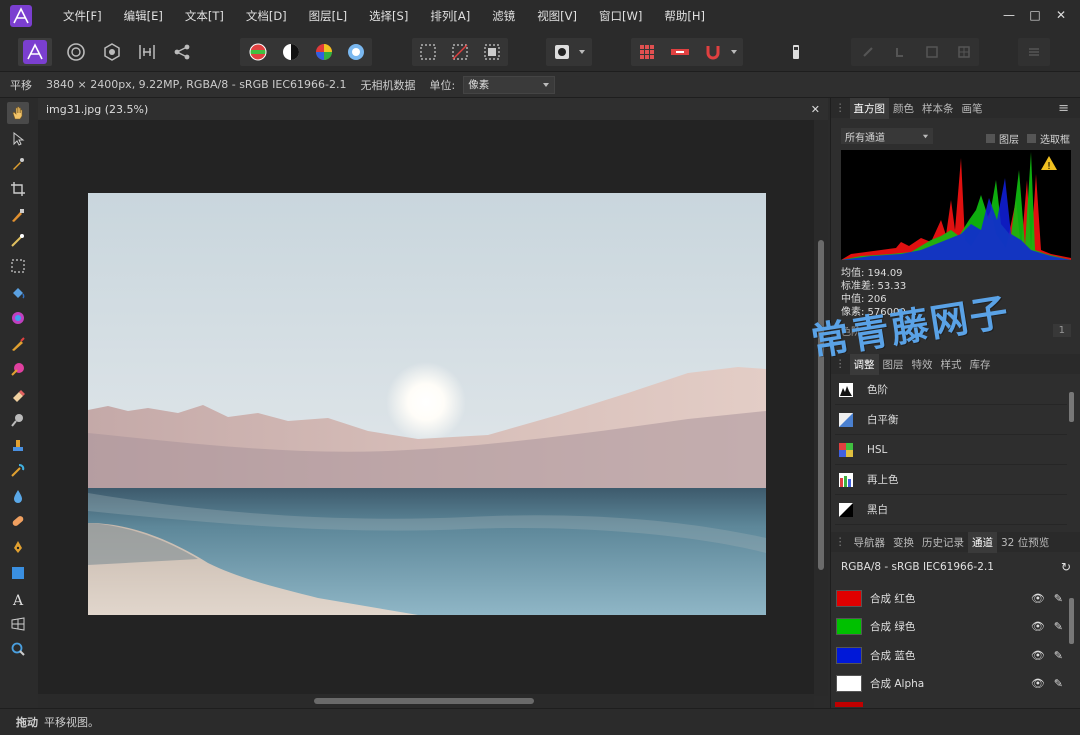 The image size is (1080, 735). Describe the element at coordinates (18, 318) in the screenshot. I see `gradient-tool-icon` at that location.